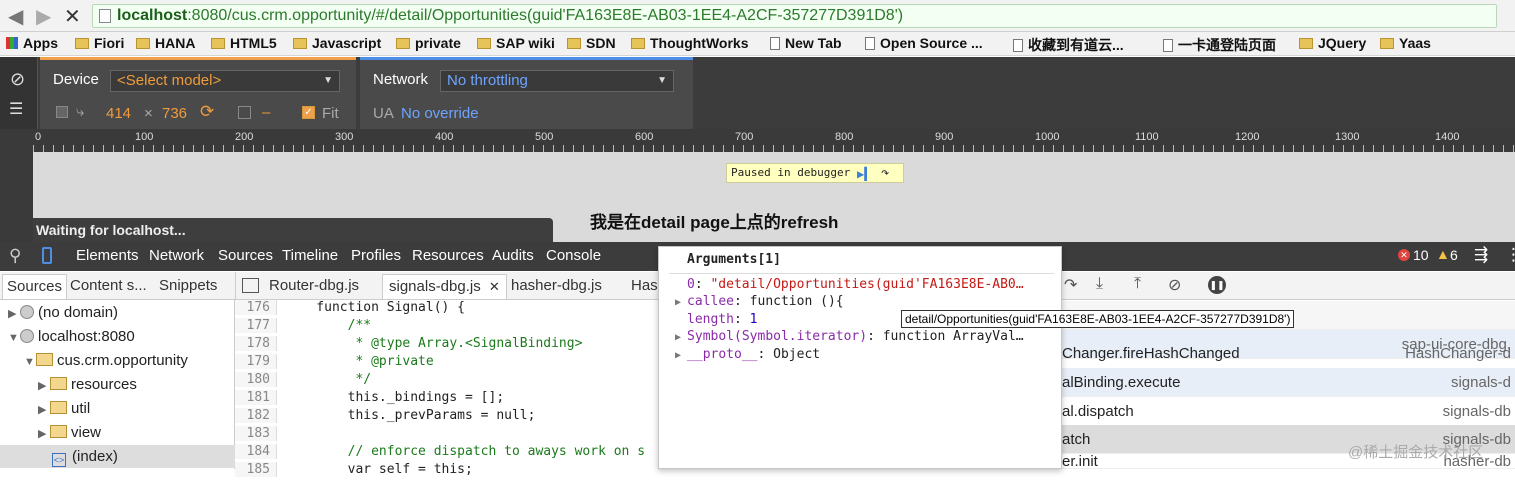  I want to click on tab-snippets: Snippets, so click(188, 285).